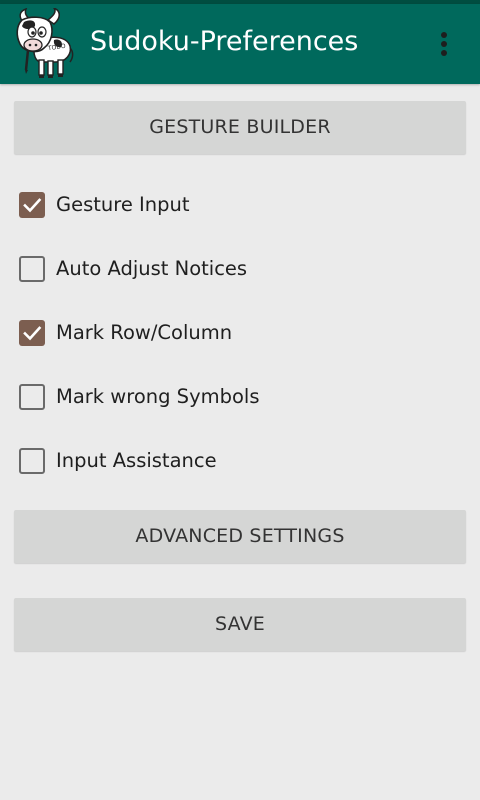 This screenshot has width=480, height=800. What do you see at coordinates (144, 332) in the screenshot?
I see `preference-label: Mark Row/Column` at bounding box center [144, 332].